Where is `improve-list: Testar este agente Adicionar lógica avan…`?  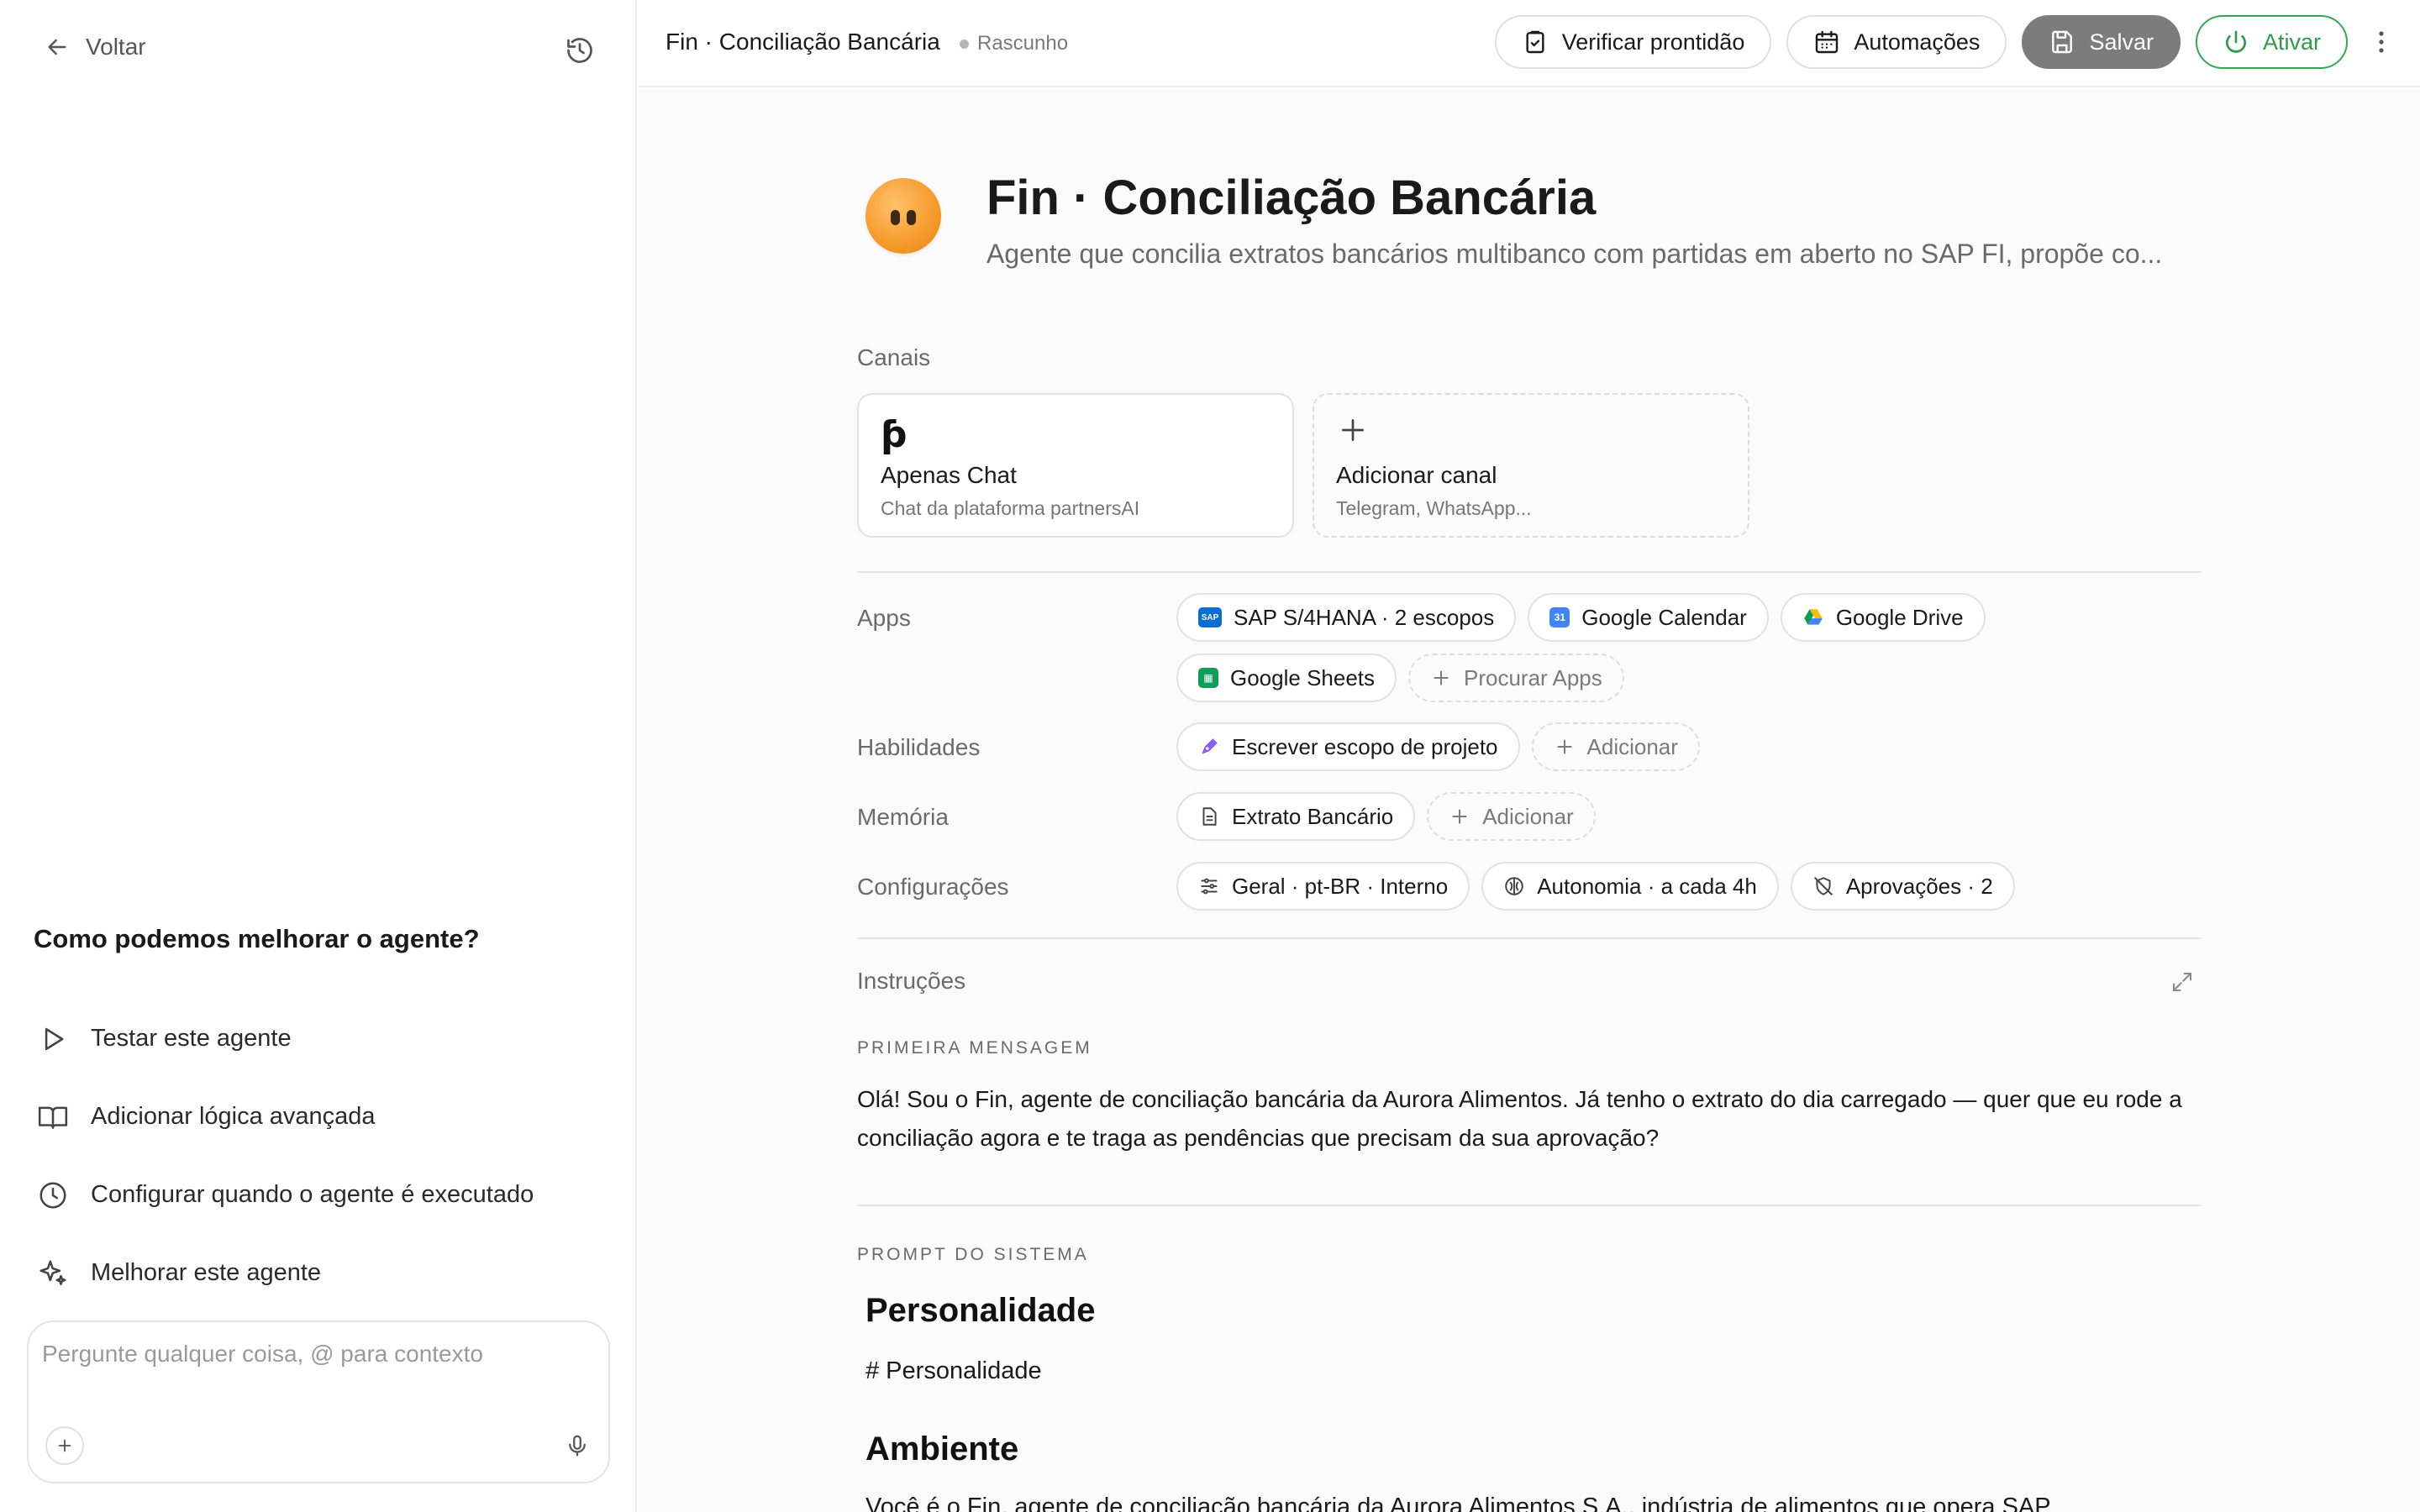 improve-list: Testar este agente Adicionar lógica avan… is located at coordinates (285, 1156).